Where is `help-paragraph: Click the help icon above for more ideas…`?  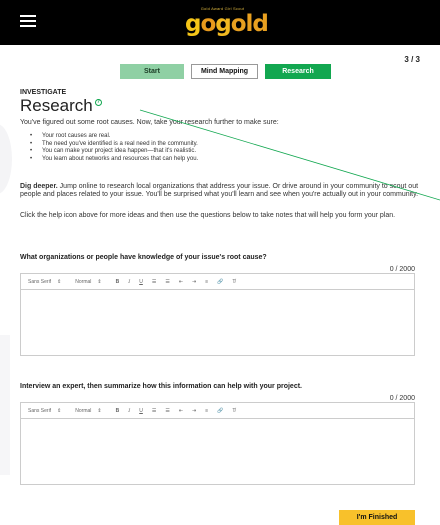 help-paragraph: Click the help icon above for more ideas… is located at coordinates (208, 215).